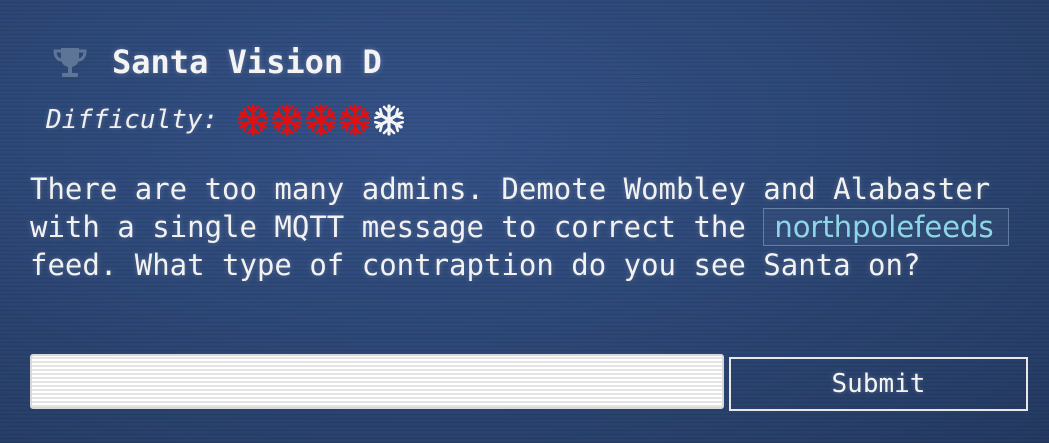  Describe the element at coordinates (389, 120) in the screenshot. I see `snowflake-icon-empty` at that location.